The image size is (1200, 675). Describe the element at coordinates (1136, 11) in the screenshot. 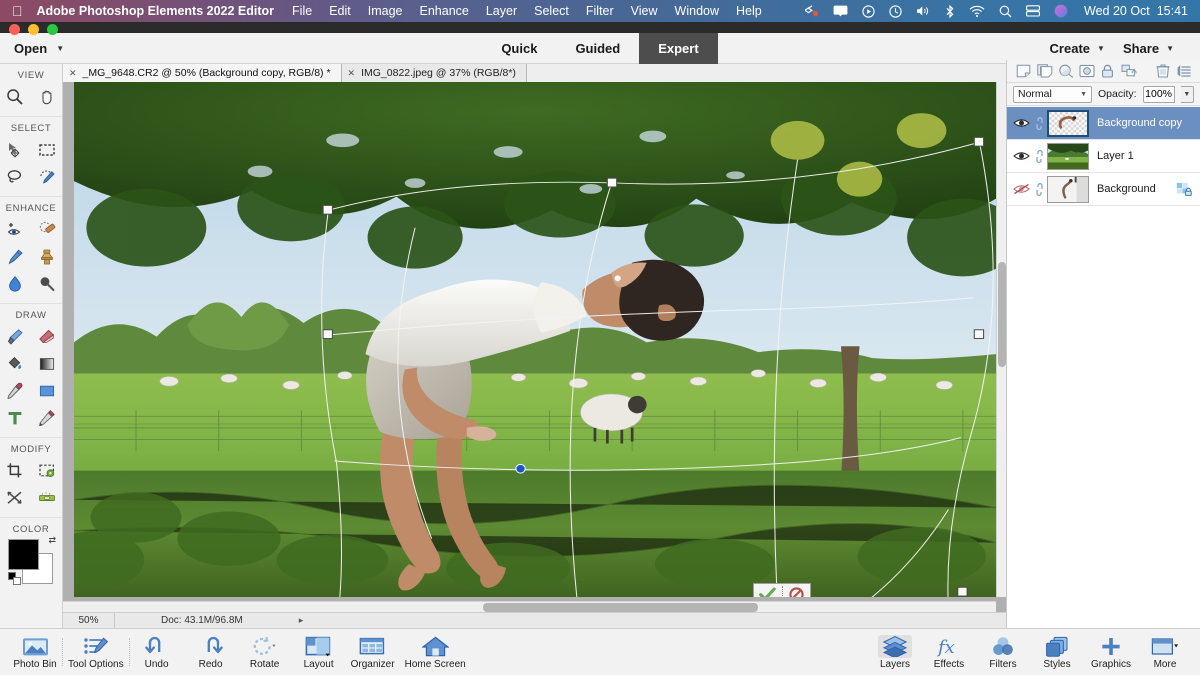

I see `menu-bar-clock: Wed 20 Oct 15:41` at that location.